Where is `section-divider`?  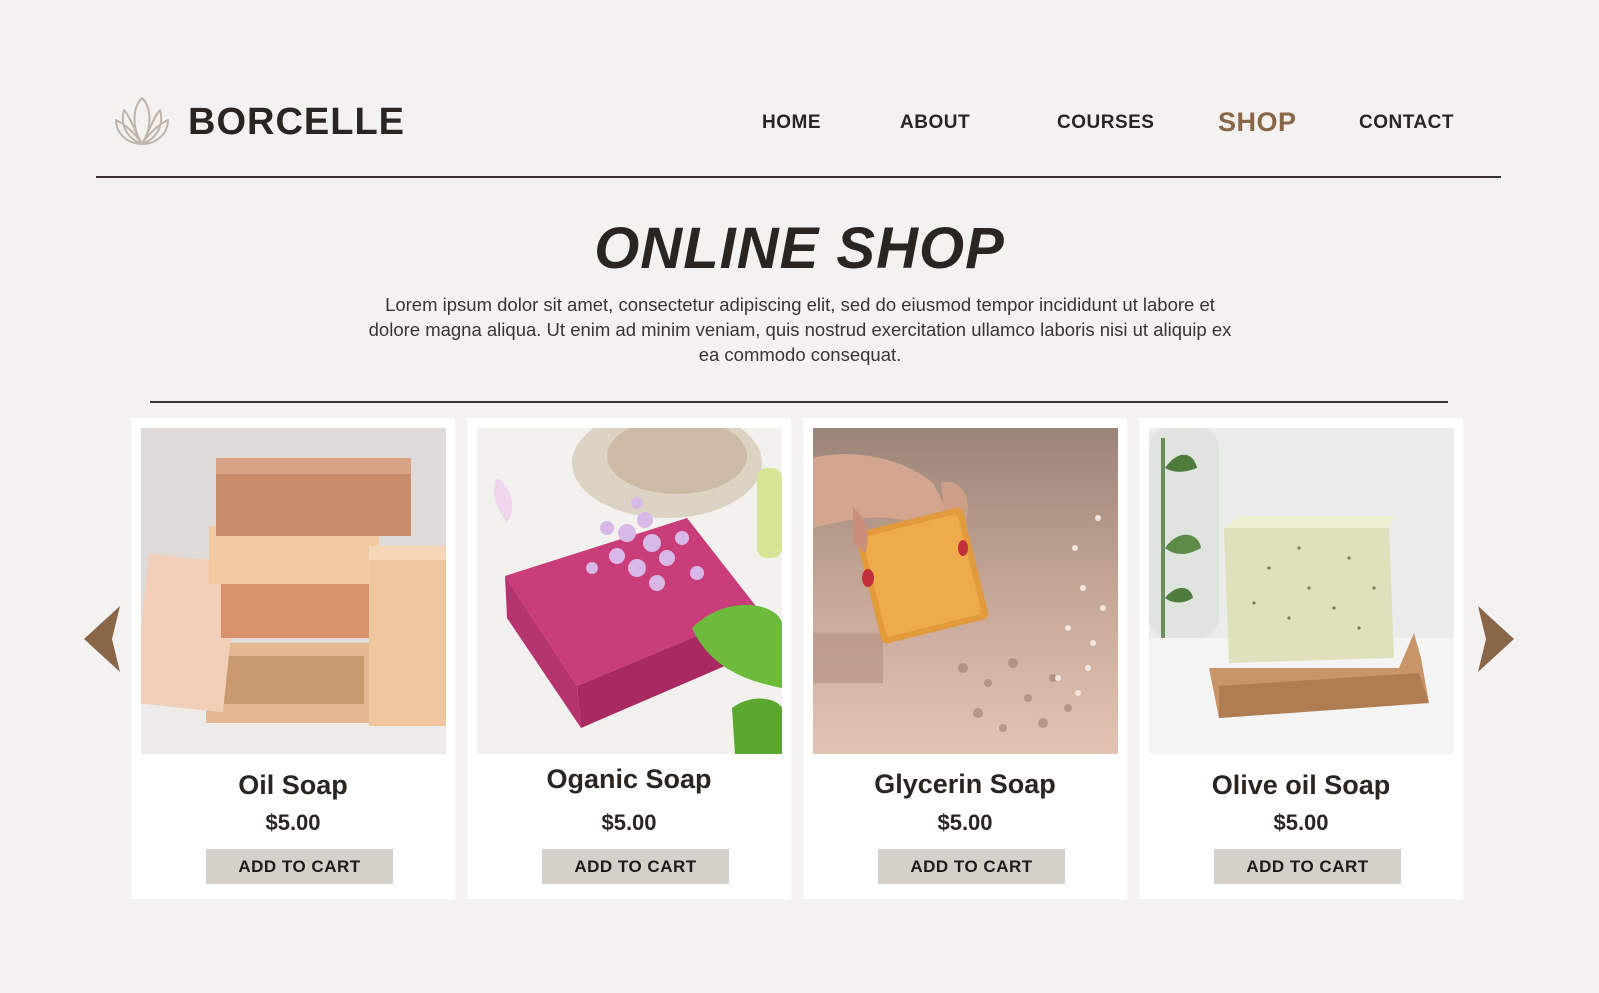 section-divider is located at coordinates (799, 402).